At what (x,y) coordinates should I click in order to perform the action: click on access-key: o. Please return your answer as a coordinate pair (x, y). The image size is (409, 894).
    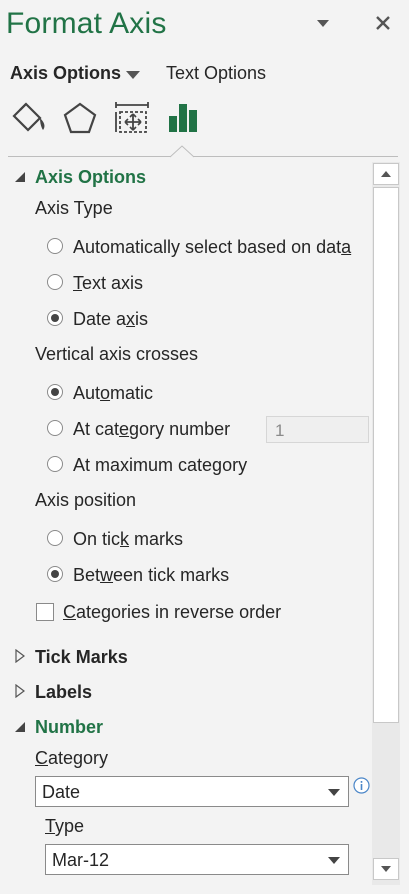
    Looking at the image, I should click on (105, 393).